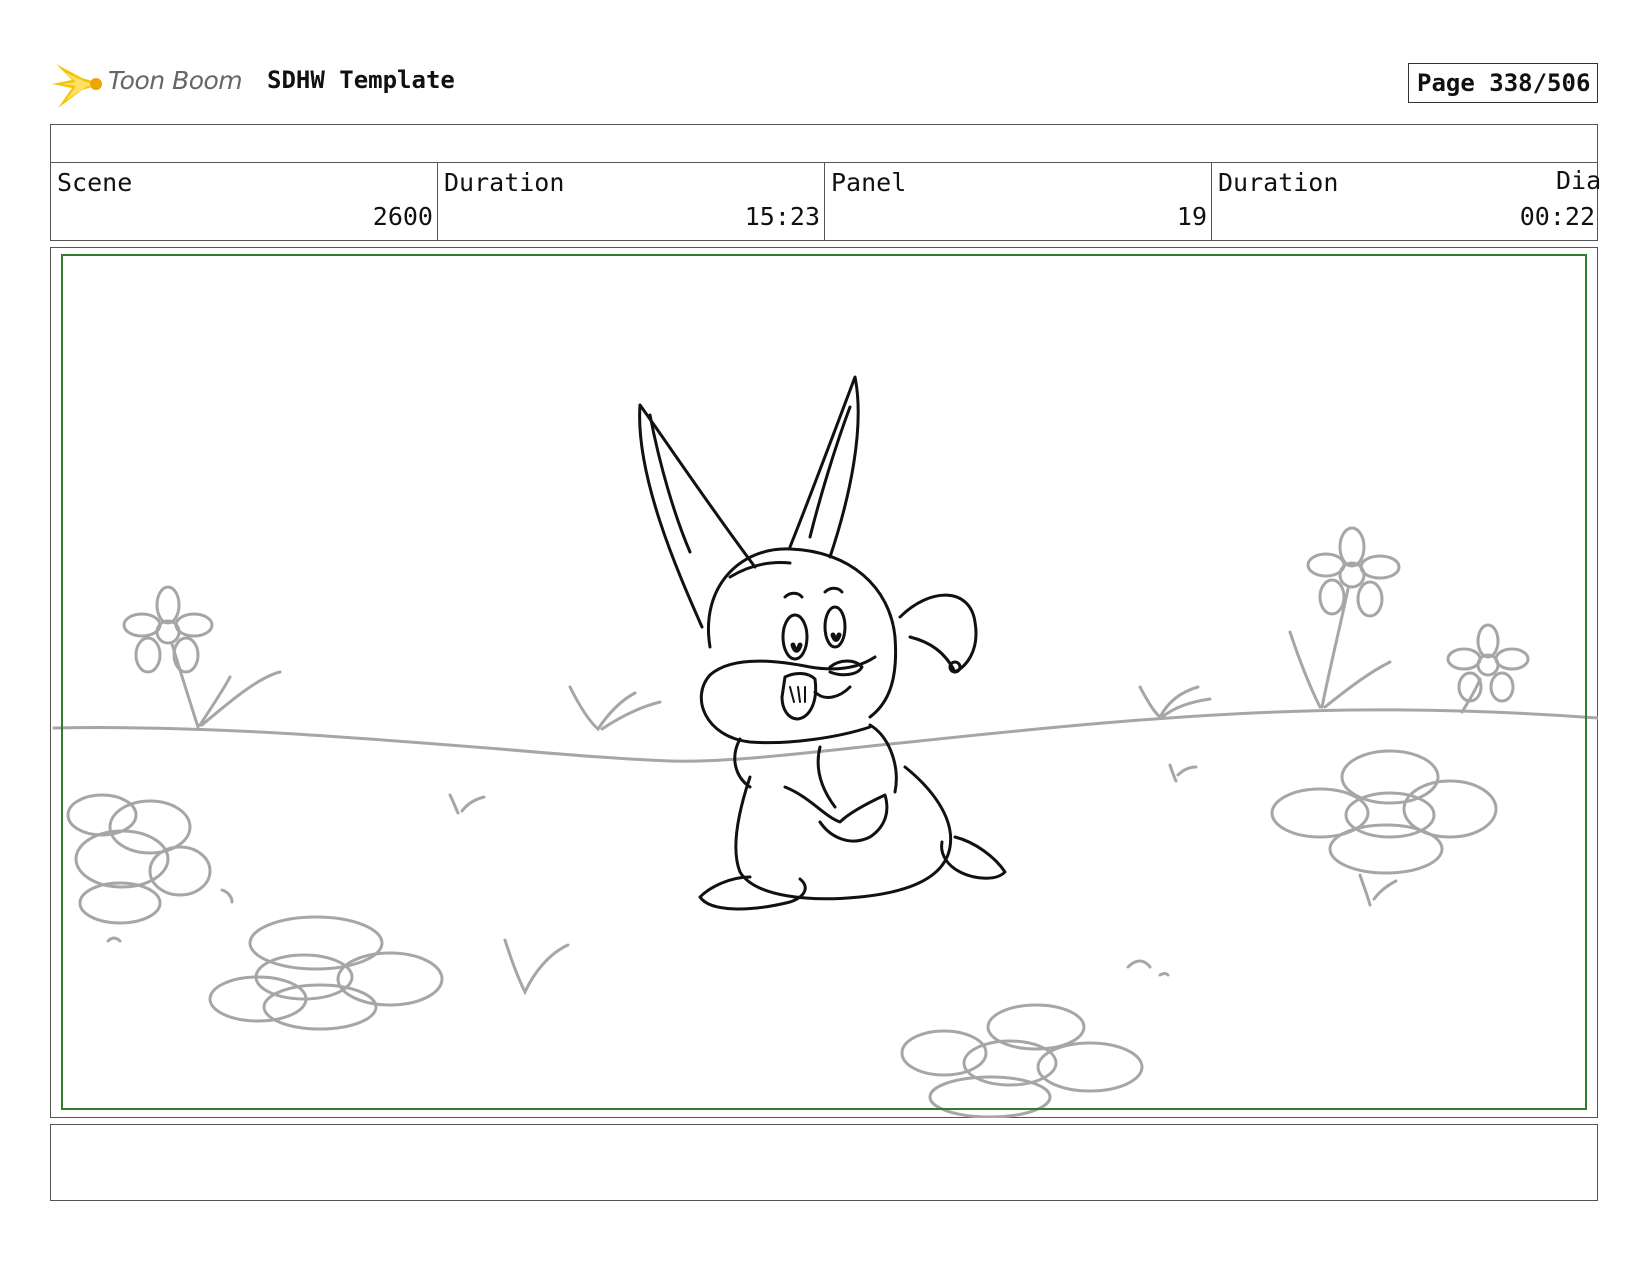  Describe the element at coordinates (244, 201) in the screenshot. I see `scene-cell: Scene 2600` at that location.